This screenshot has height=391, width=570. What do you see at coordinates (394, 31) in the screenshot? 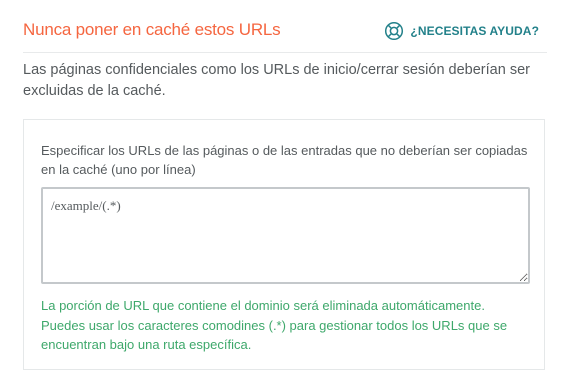
I see `lifebuoy-icon` at bounding box center [394, 31].